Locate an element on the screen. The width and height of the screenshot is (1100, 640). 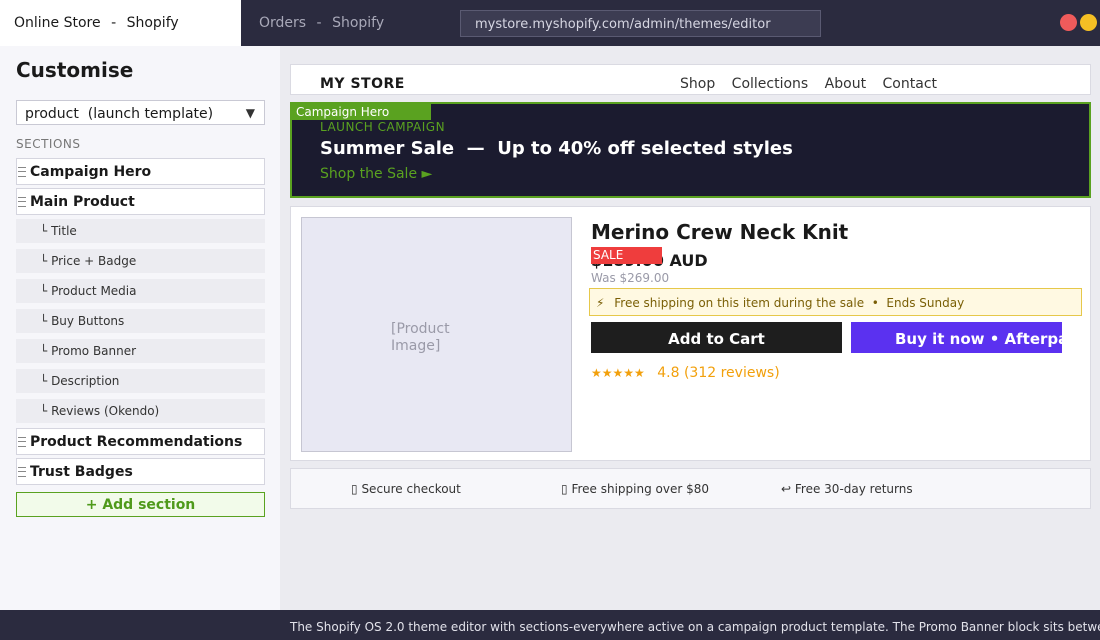
template-select: product (launch template) ▼ is located at coordinates (140, 112).